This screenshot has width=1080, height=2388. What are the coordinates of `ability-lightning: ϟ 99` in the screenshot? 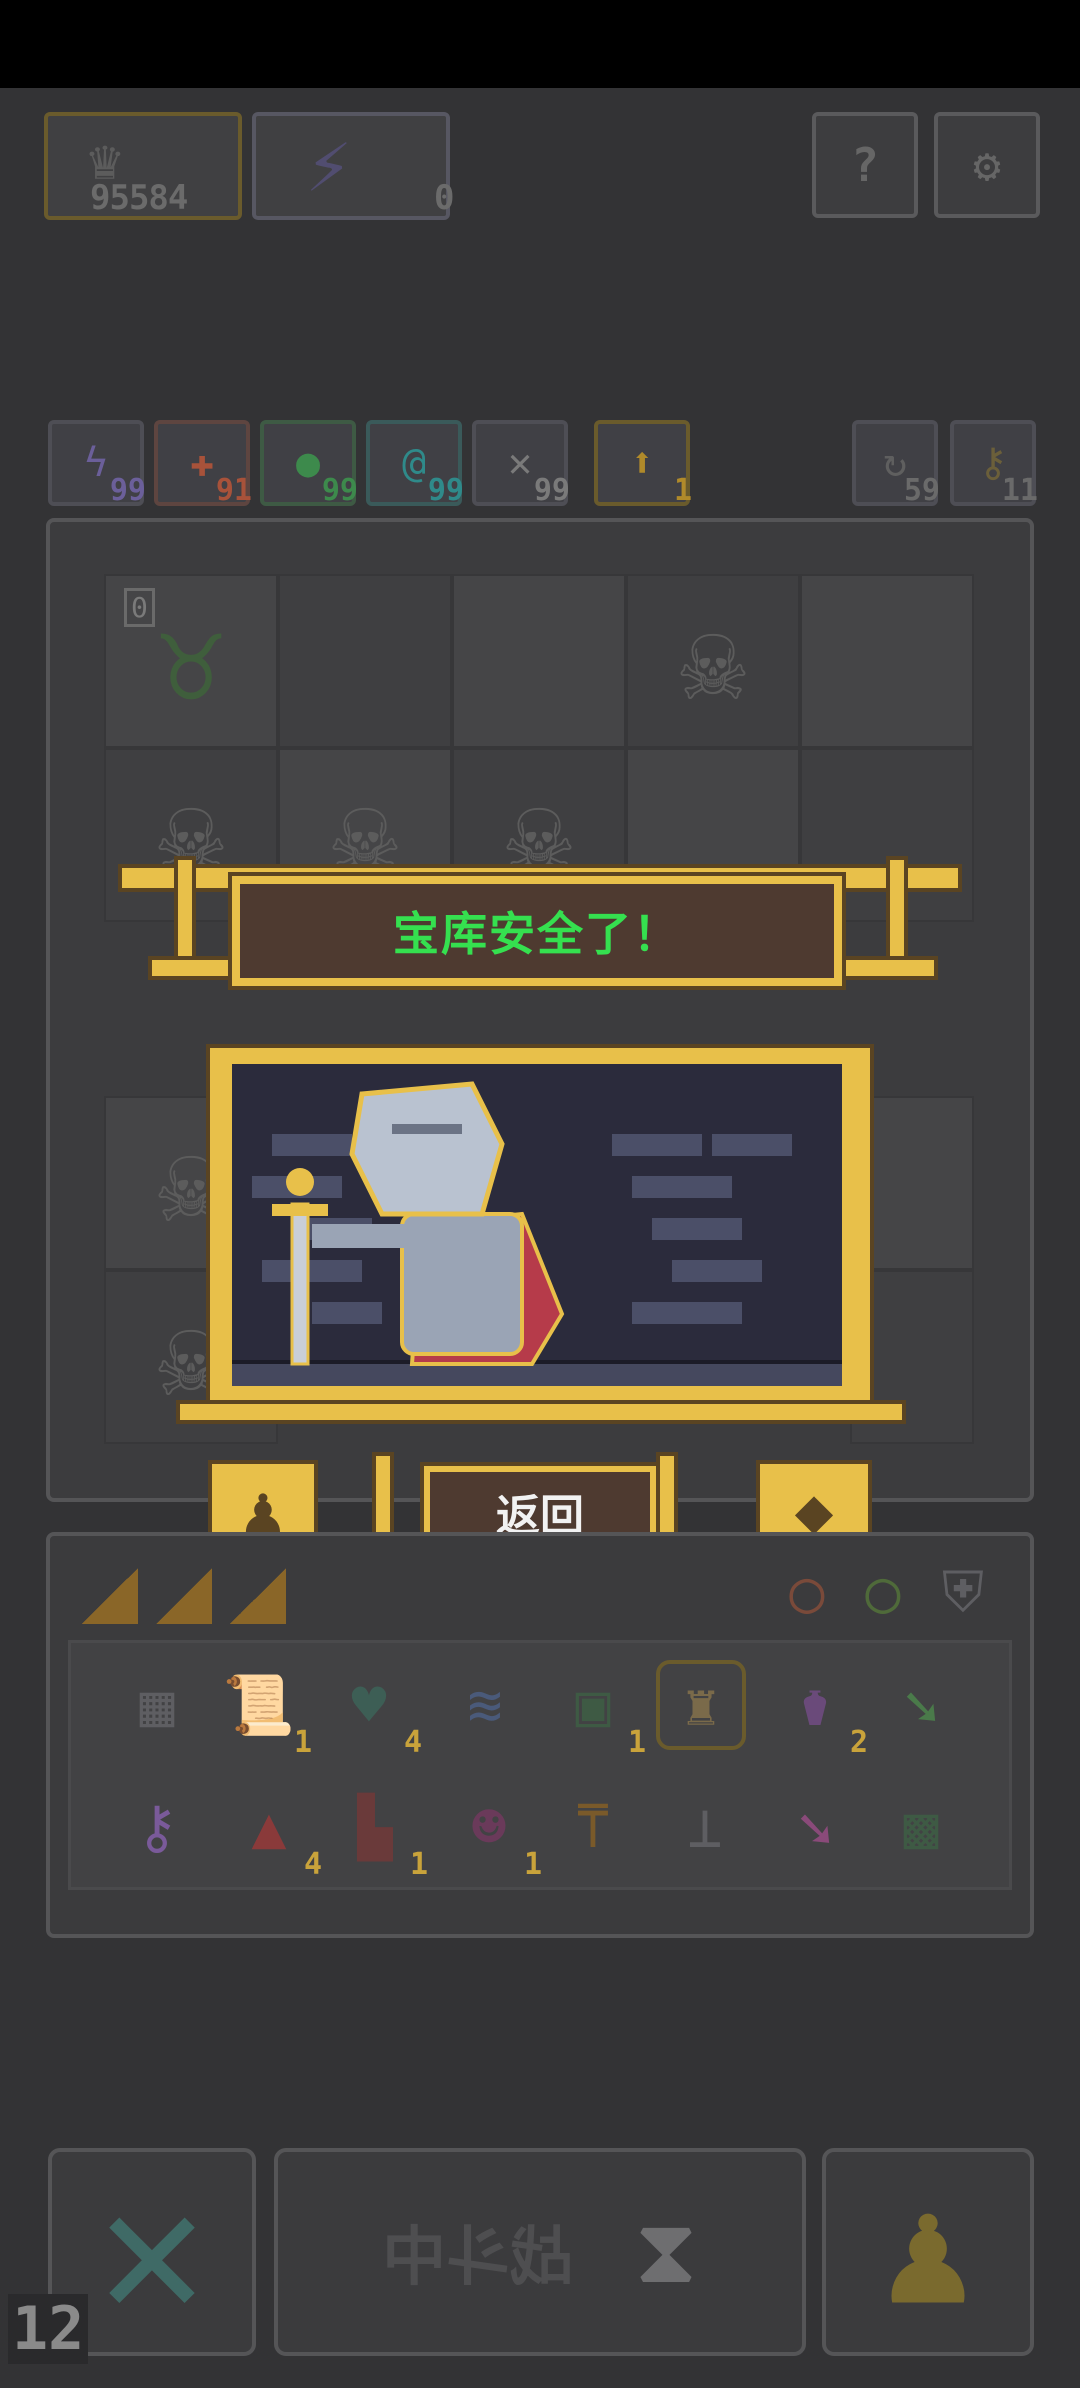 It's located at (97, 464).